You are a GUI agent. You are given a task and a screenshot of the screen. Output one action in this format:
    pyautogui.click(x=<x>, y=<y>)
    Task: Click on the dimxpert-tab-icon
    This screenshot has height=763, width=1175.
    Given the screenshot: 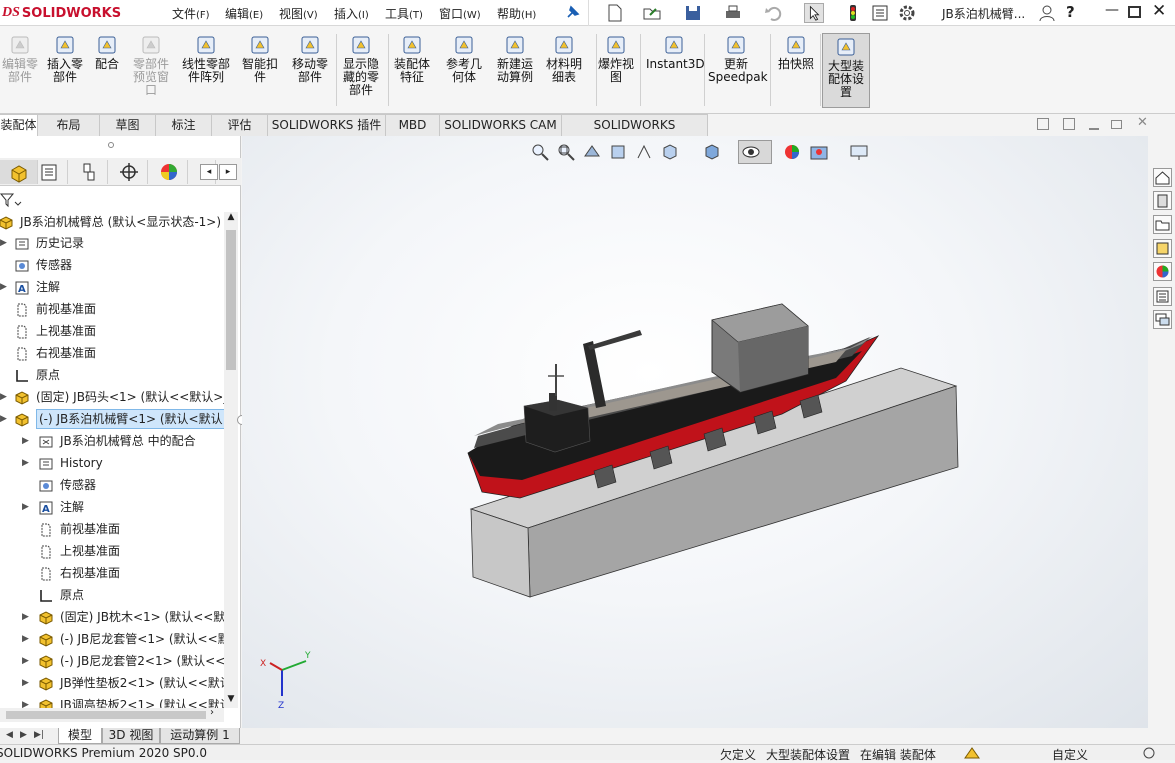 What is the action you would take?
    pyautogui.click(x=129, y=172)
    